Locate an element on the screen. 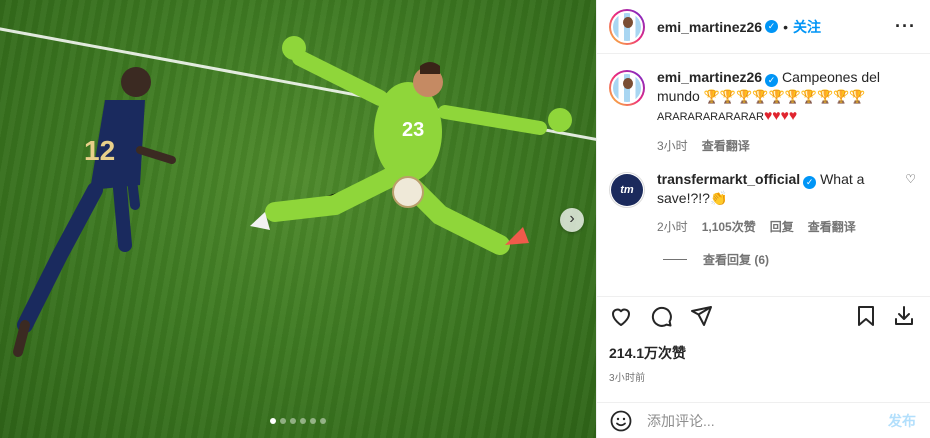 Image resolution: width=930 pixels, height=438 pixels. author-username: emi_martinez26 is located at coordinates (709, 27).